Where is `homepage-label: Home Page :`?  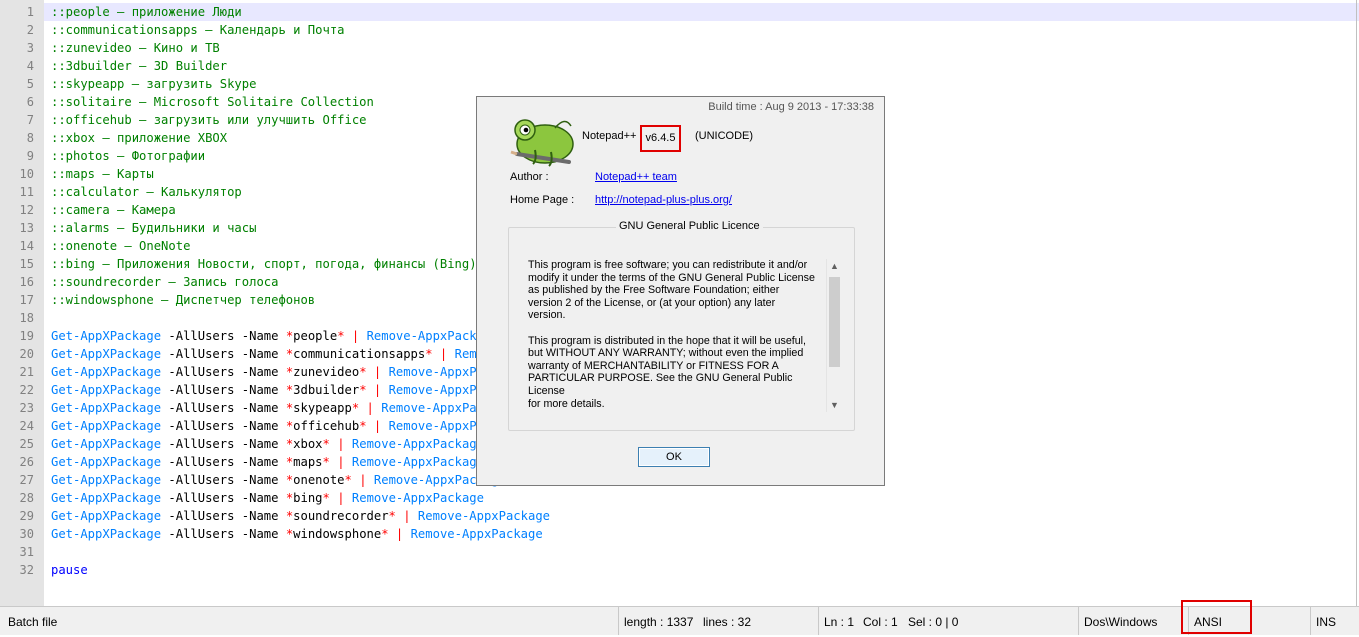 homepage-label: Home Page : is located at coordinates (542, 200).